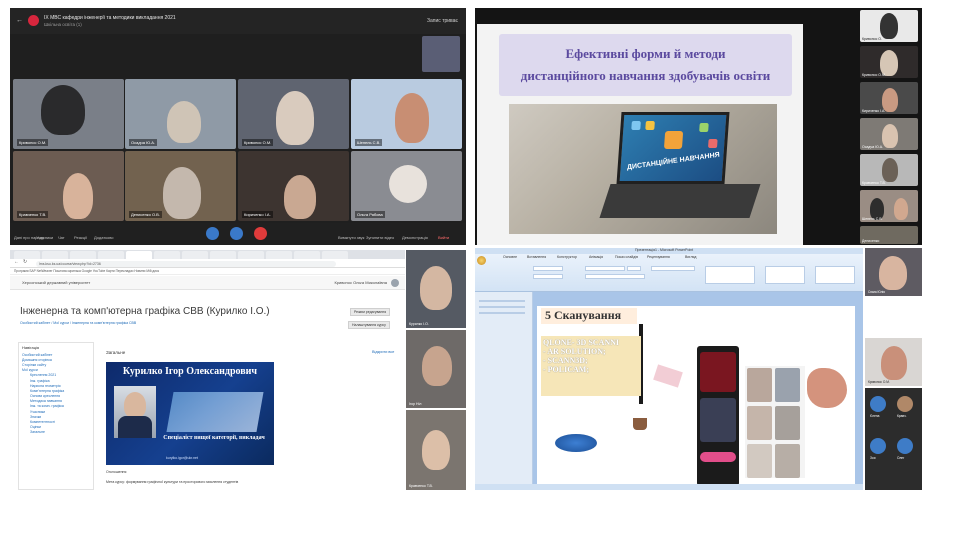  I want to click on editing-group, so click(835, 275).